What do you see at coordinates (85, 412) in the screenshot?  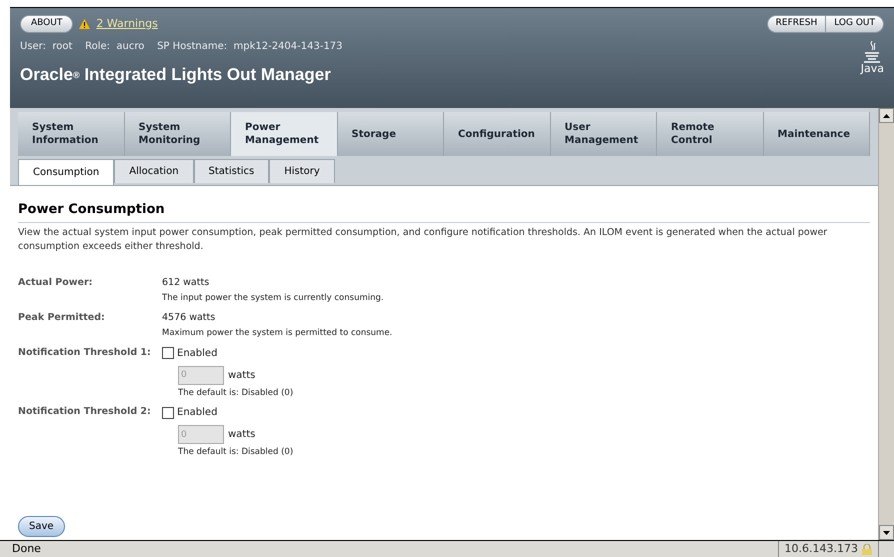 I see `field-label: Notification Threshold 2:` at bounding box center [85, 412].